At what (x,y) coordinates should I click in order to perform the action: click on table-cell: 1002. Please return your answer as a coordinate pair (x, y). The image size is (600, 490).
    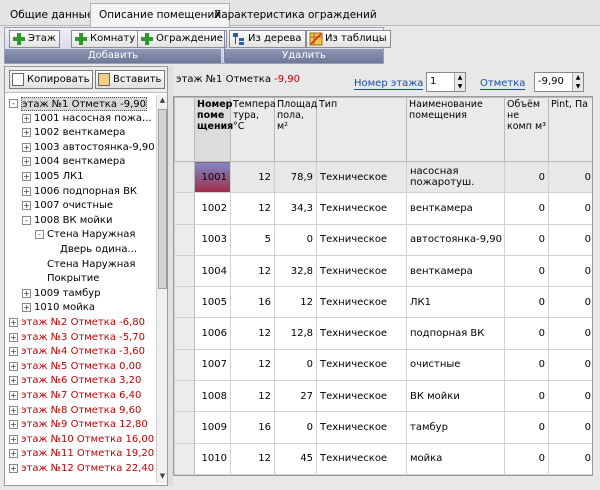
    Looking at the image, I should click on (212, 208).